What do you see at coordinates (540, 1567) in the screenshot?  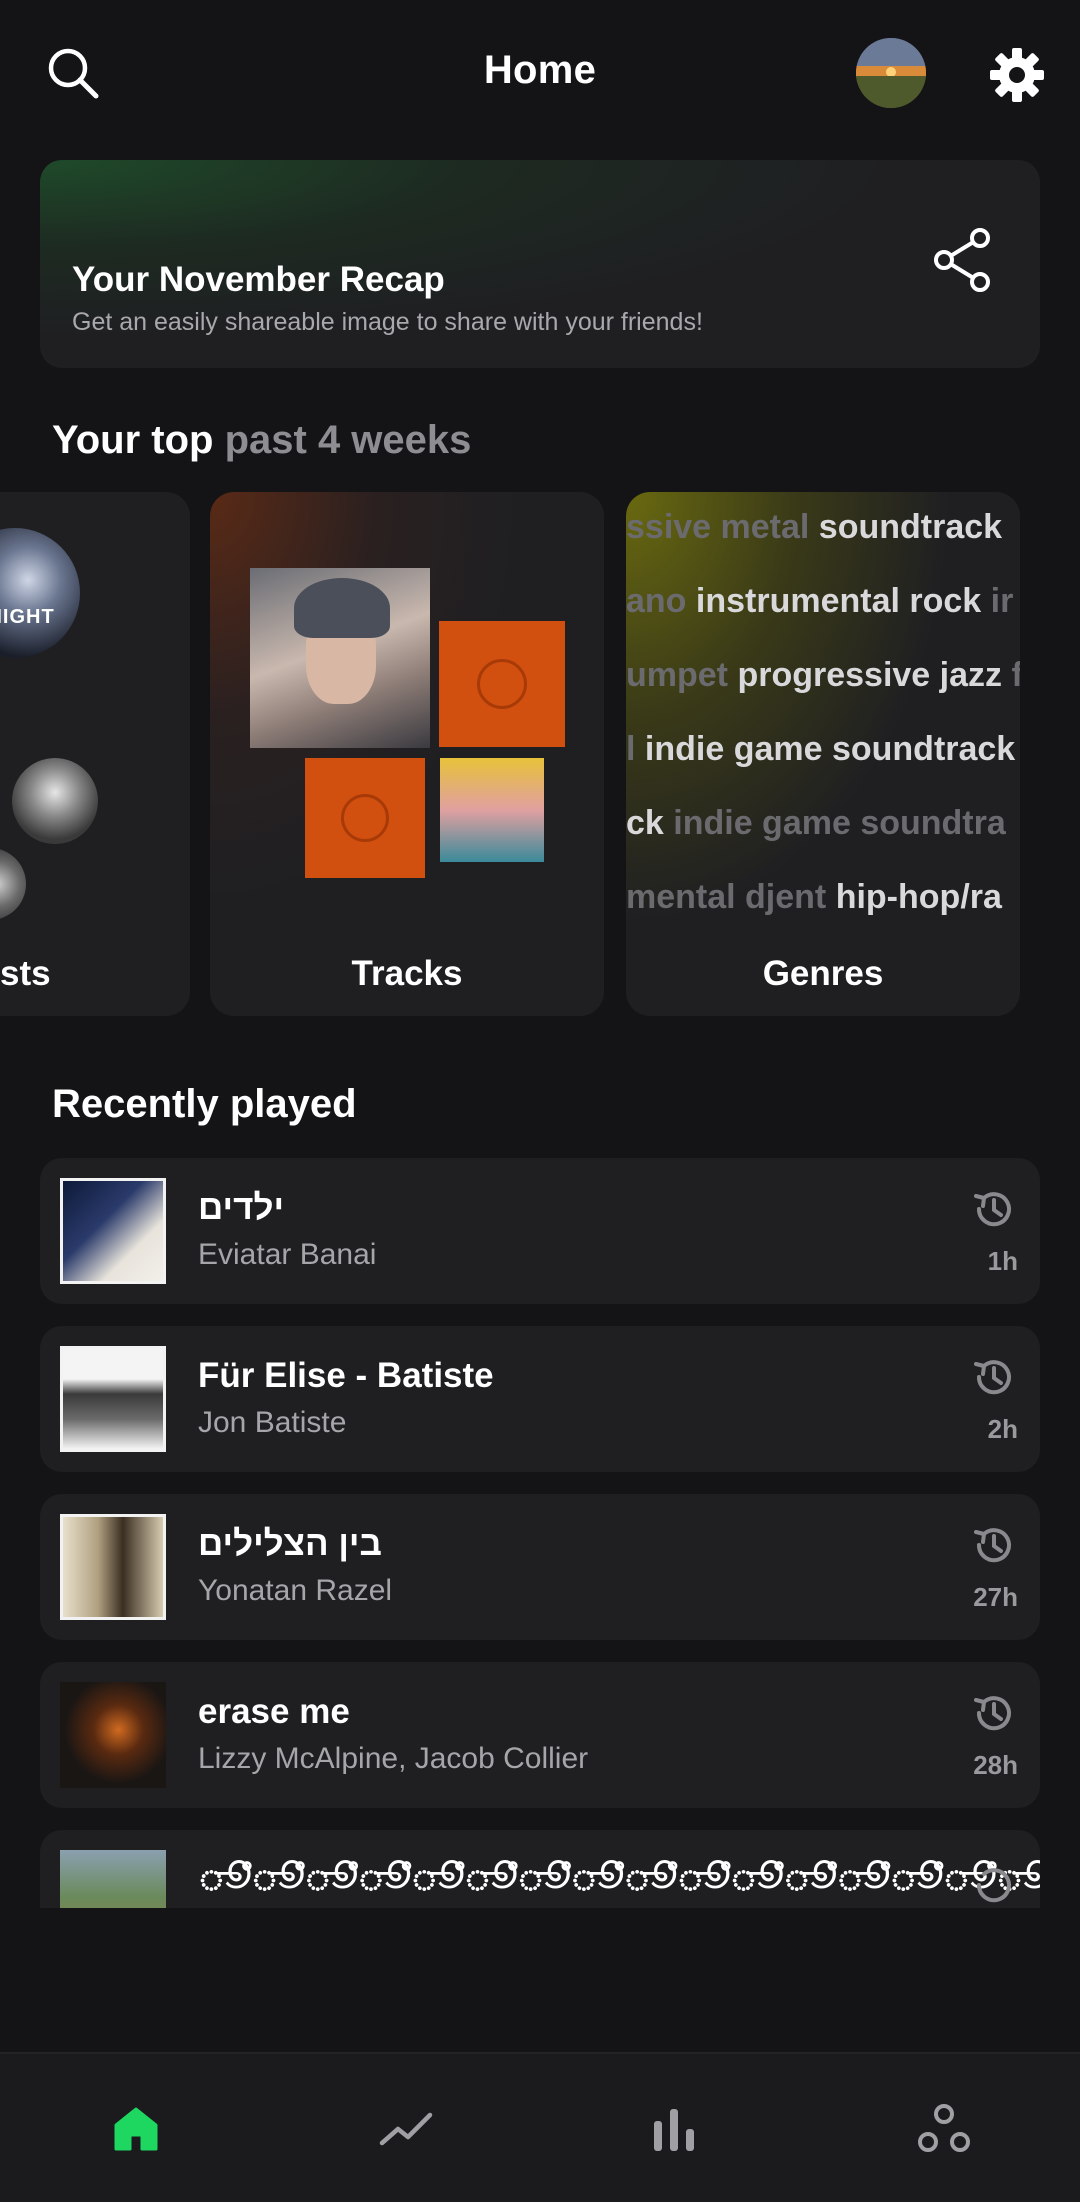 I see `recent-item: בין הצלילים Yonatan Razel 27h` at bounding box center [540, 1567].